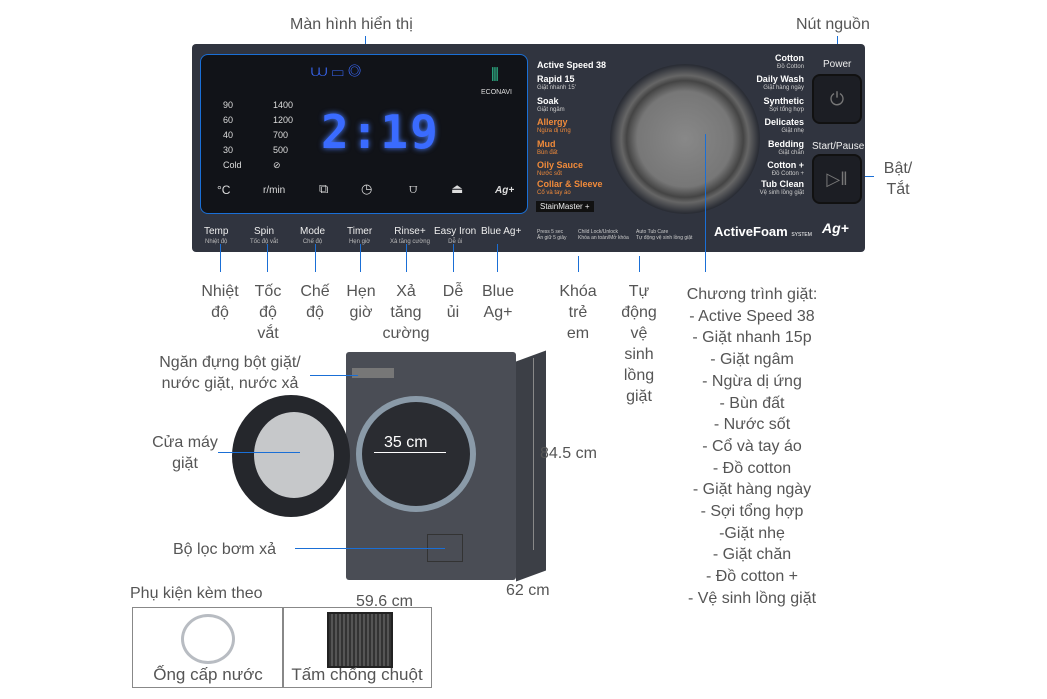  I want to click on temp-unit: °C, so click(224, 190).